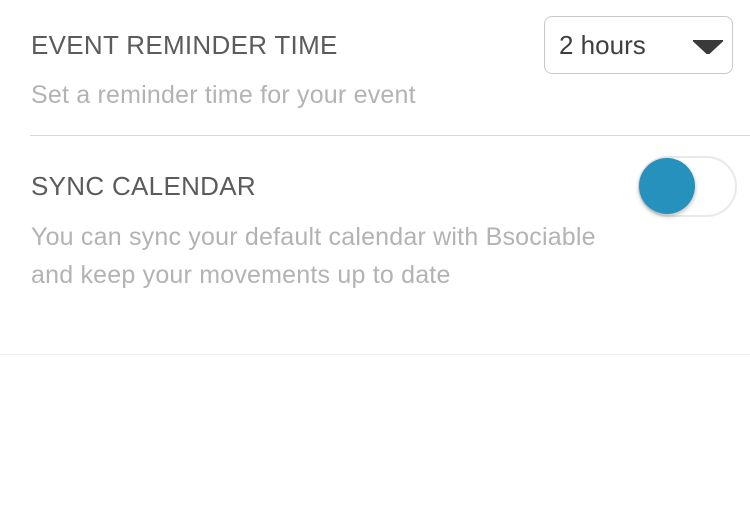 The image size is (750, 518). What do you see at coordinates (375, 354) in the screenshot?
I see `bottom-divider` at bounding box center [375, 354].